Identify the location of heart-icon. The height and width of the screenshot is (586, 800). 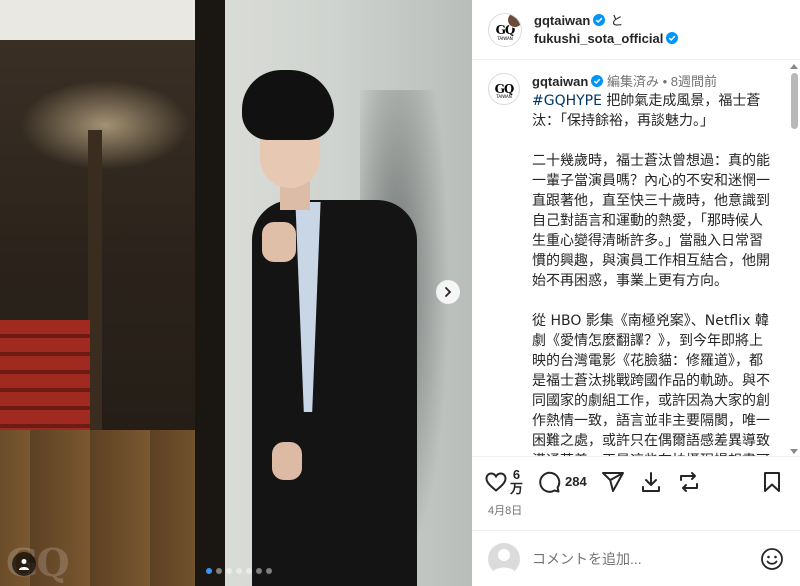
(496, 481).